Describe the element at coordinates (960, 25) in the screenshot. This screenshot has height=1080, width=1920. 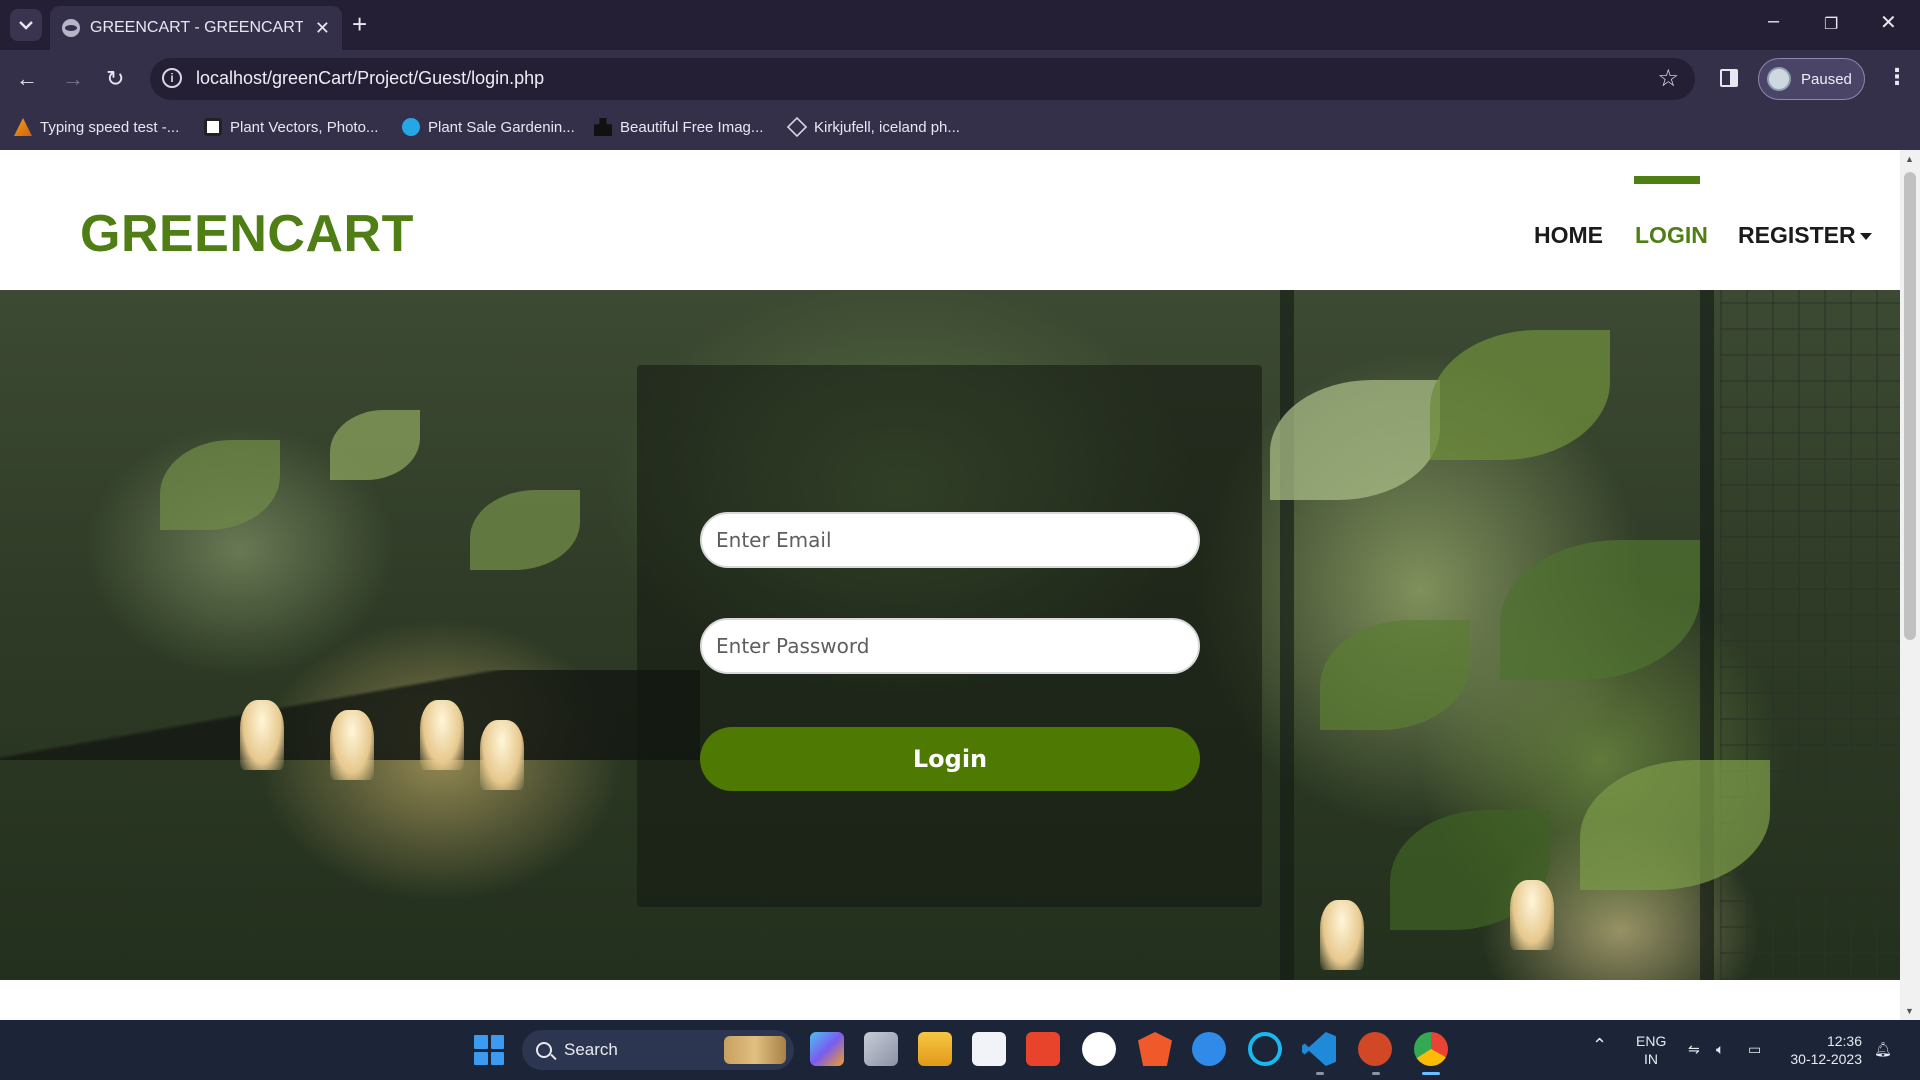
I see `browser-tab-bar: GREENCART - GREENCART Login ✕ + – ❐ ✕` at that location.